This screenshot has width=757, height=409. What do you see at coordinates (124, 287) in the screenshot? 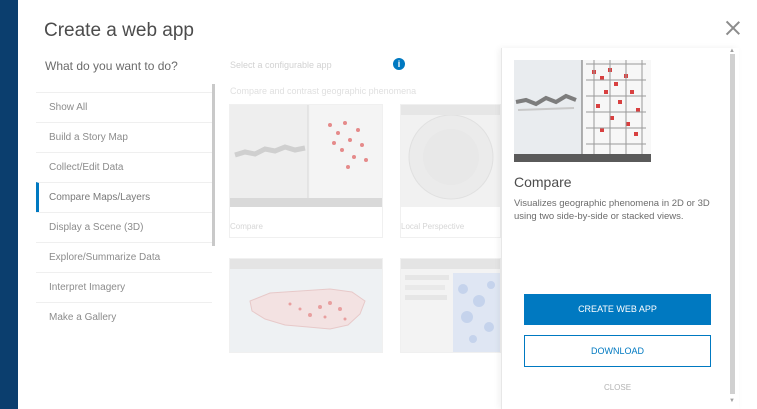
I see `nav-item-interpret-imagery: Interpret Imagery` at bounding box center [124, 287].